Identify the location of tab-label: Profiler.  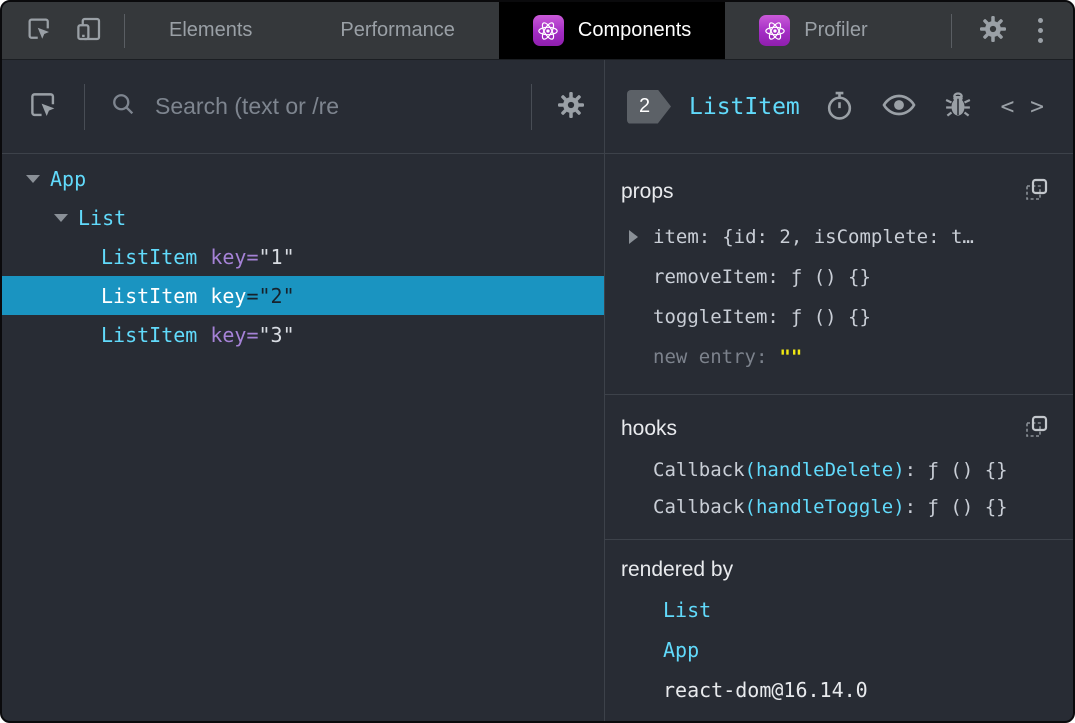
(836, 30).